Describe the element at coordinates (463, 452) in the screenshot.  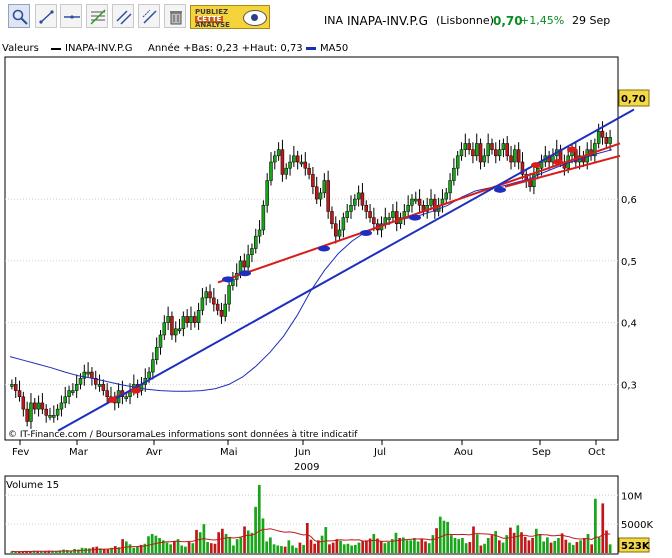
I see `time-tick: Aou` at that location.